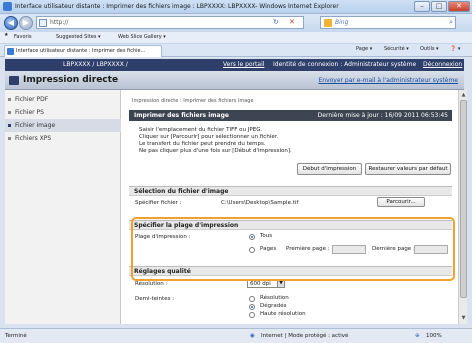 Image resolution: width=472 pixels, height=343 pixels. What do you see at coordinates (95, 64) in the screenshot?
I see `device-name: LBPXXXX / LBPXXXX /` at bounding box center [95, 64].